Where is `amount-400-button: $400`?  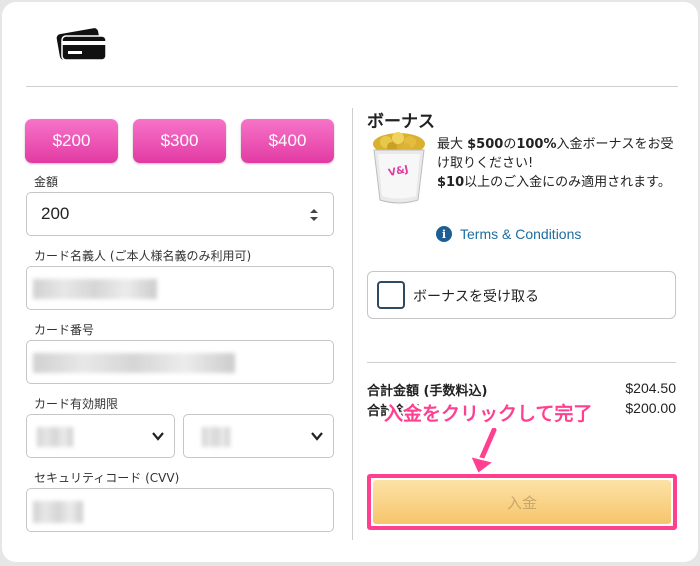 amount-400-button: $400 is located at coordinates (287, 141).